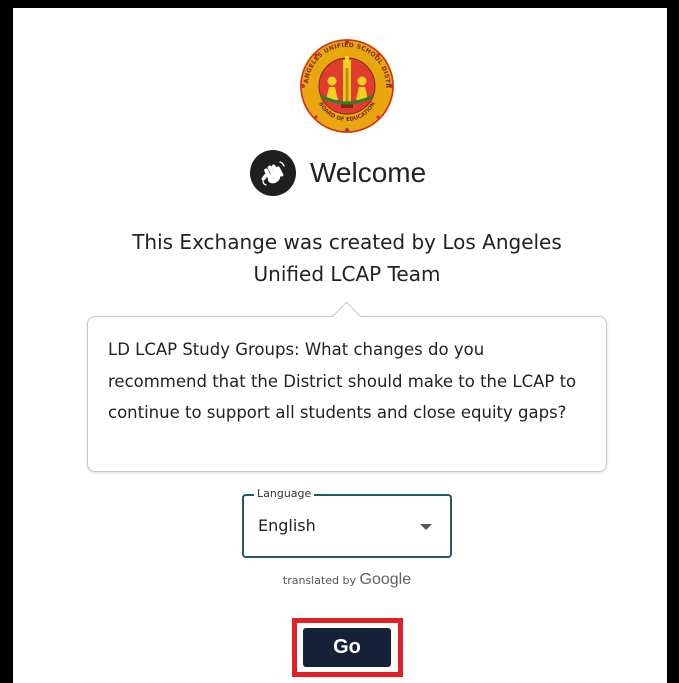 The height and width of the screenshot is (683, 679). I want to click on welcome-header: Welcome, so click(338, 173).